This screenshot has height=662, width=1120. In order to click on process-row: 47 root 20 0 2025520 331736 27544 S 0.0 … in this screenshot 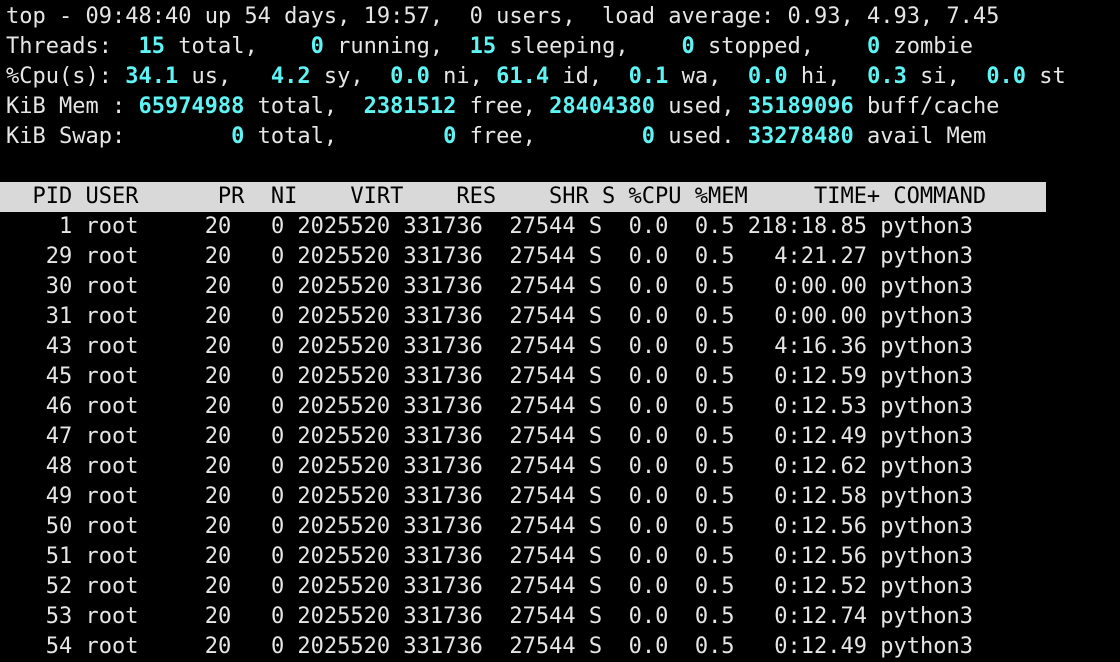, I will do `click(560, 437)`.